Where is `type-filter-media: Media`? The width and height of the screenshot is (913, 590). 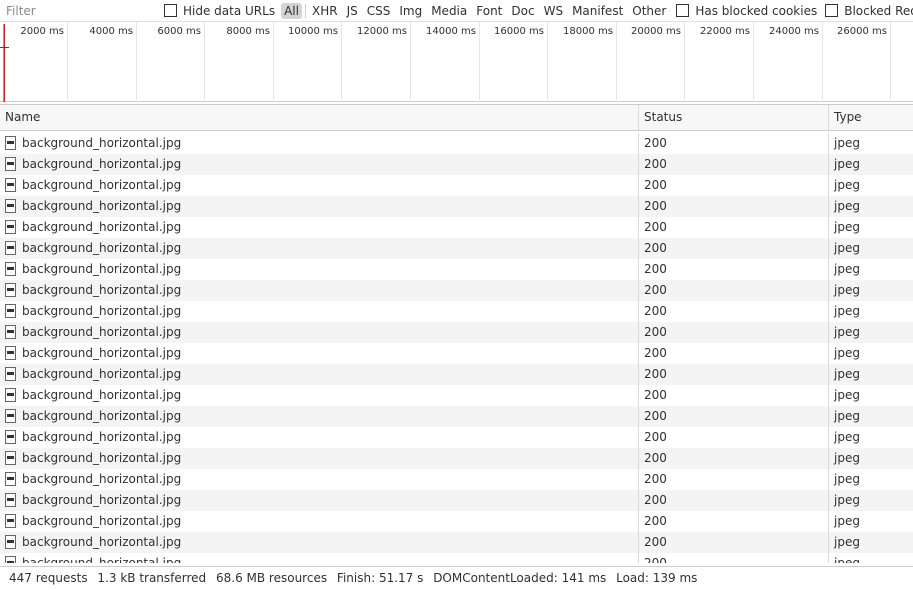
type-filter-media: Media is located at coordinates (449, 11).